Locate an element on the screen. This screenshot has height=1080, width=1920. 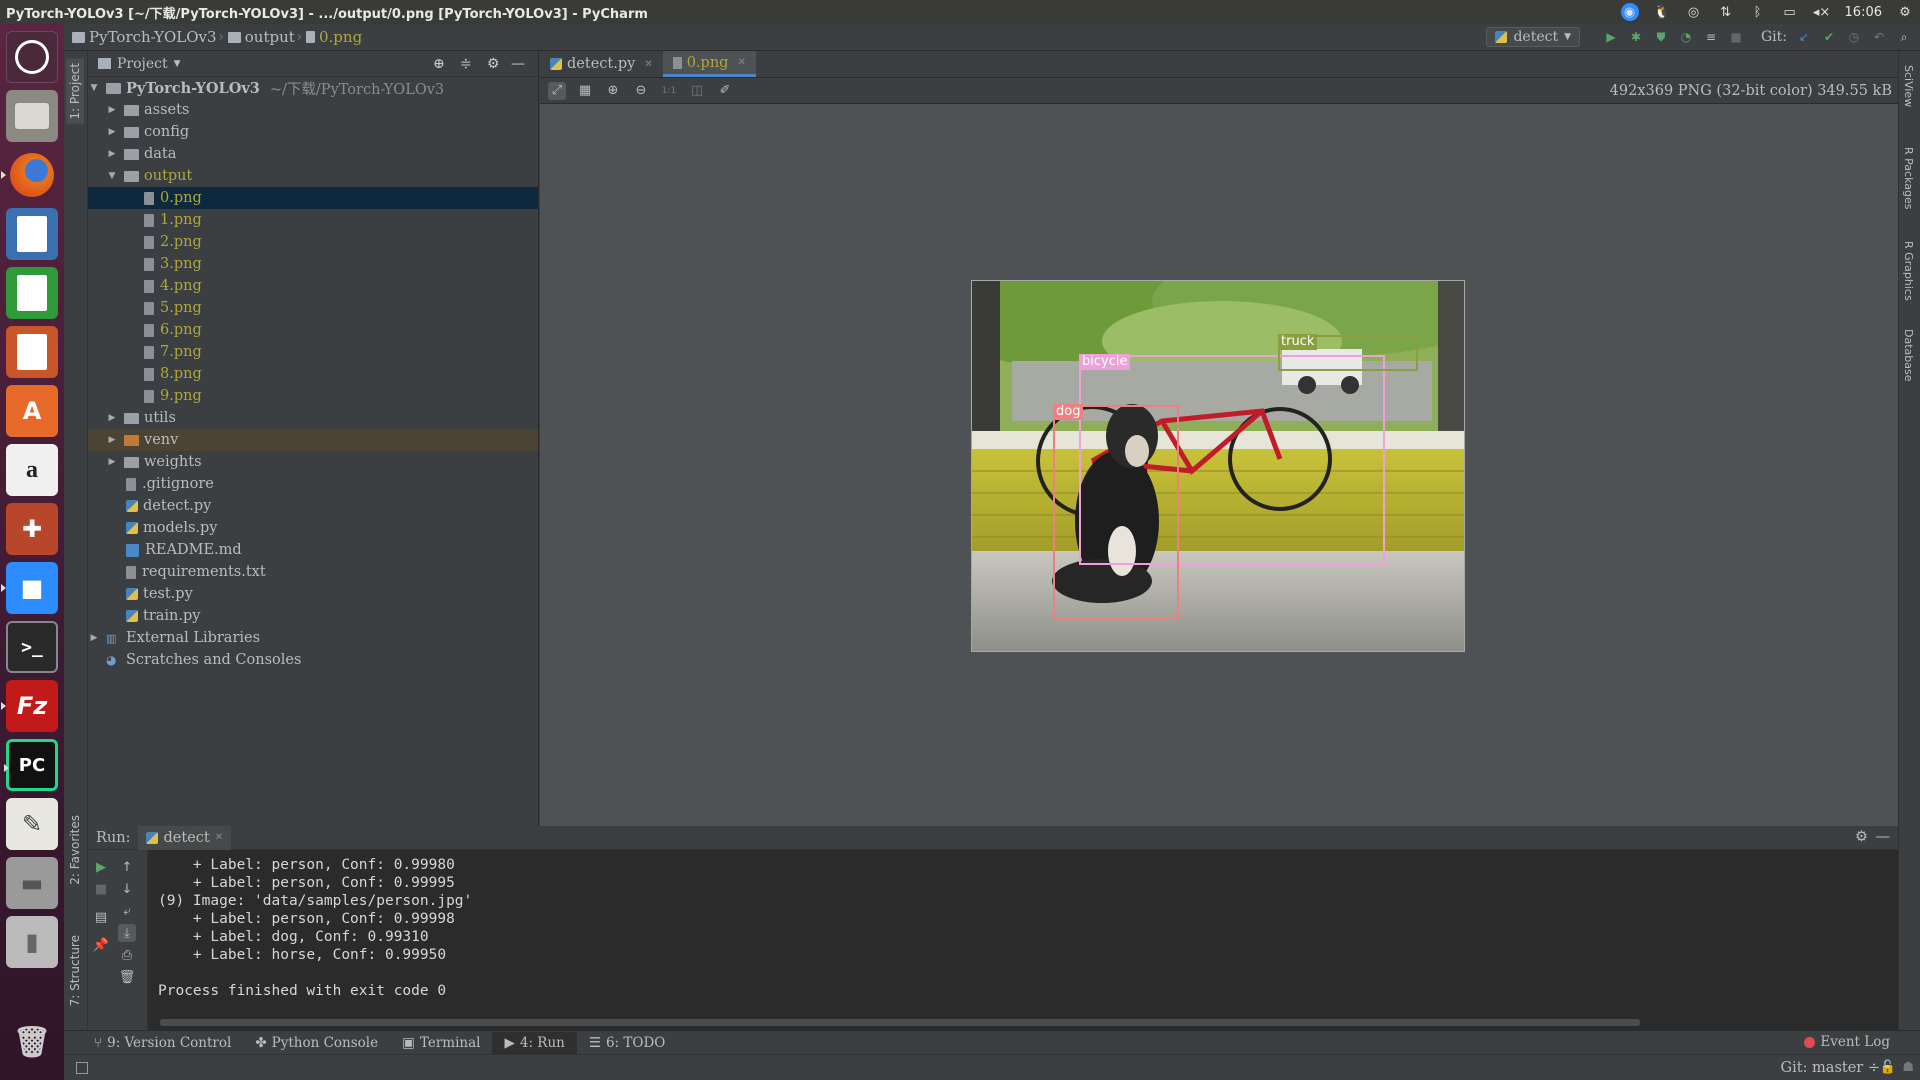
tab-sciview: SciView is located at coordinates (1908, 86).